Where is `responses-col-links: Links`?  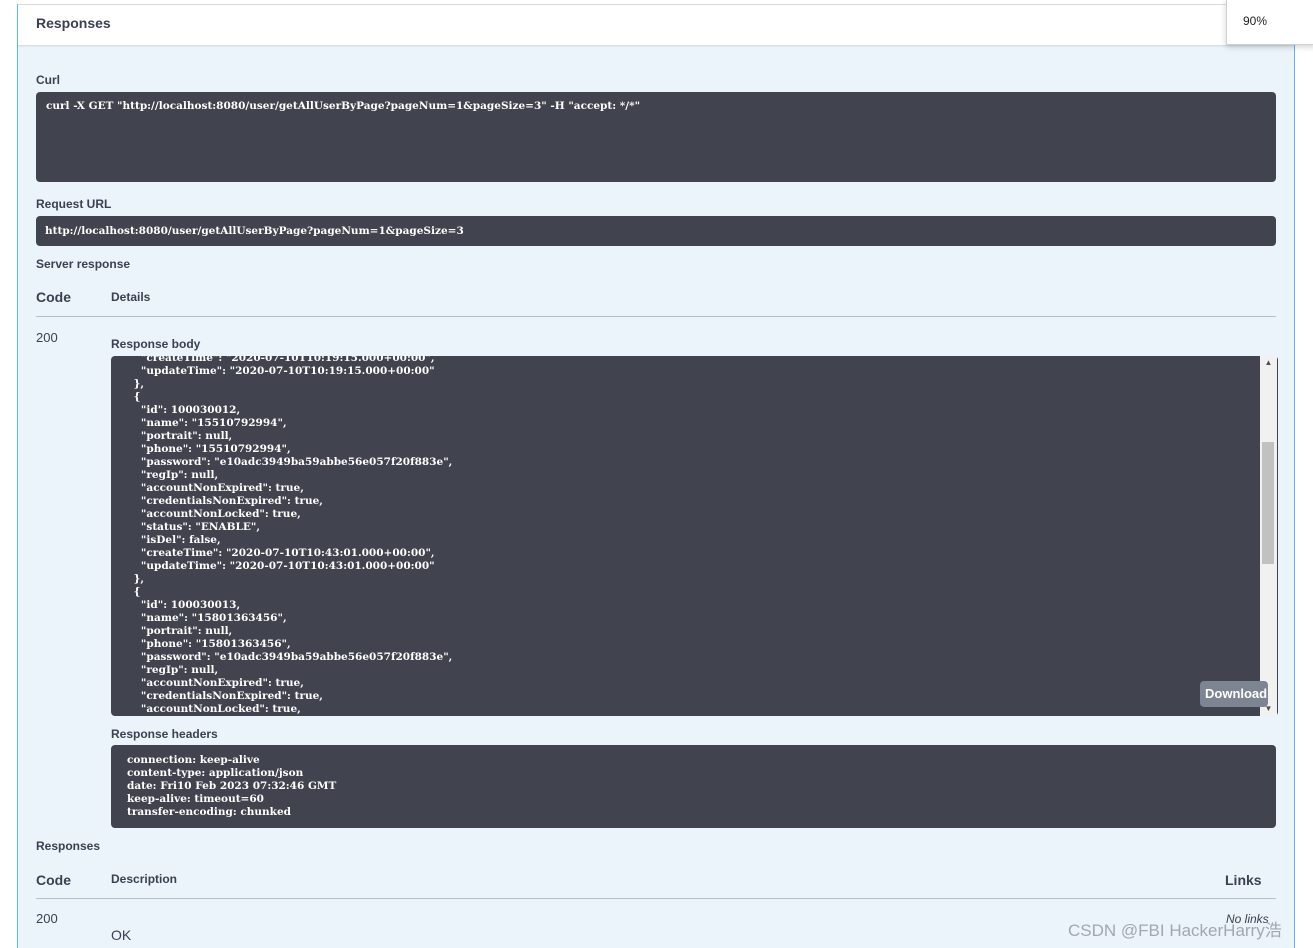 responses-col-links: Links is located at coordinates (1243, 880).